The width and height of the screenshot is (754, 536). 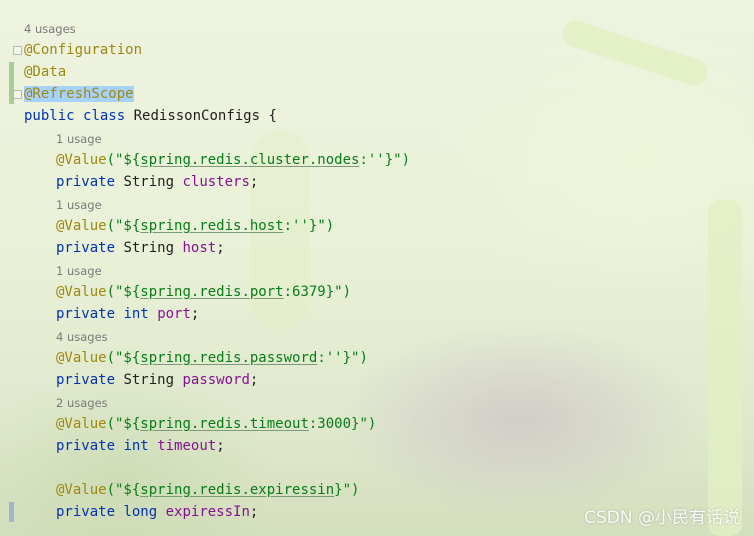 I want to click on gutter-change-marker-bottom, so click(x=11, y=512).